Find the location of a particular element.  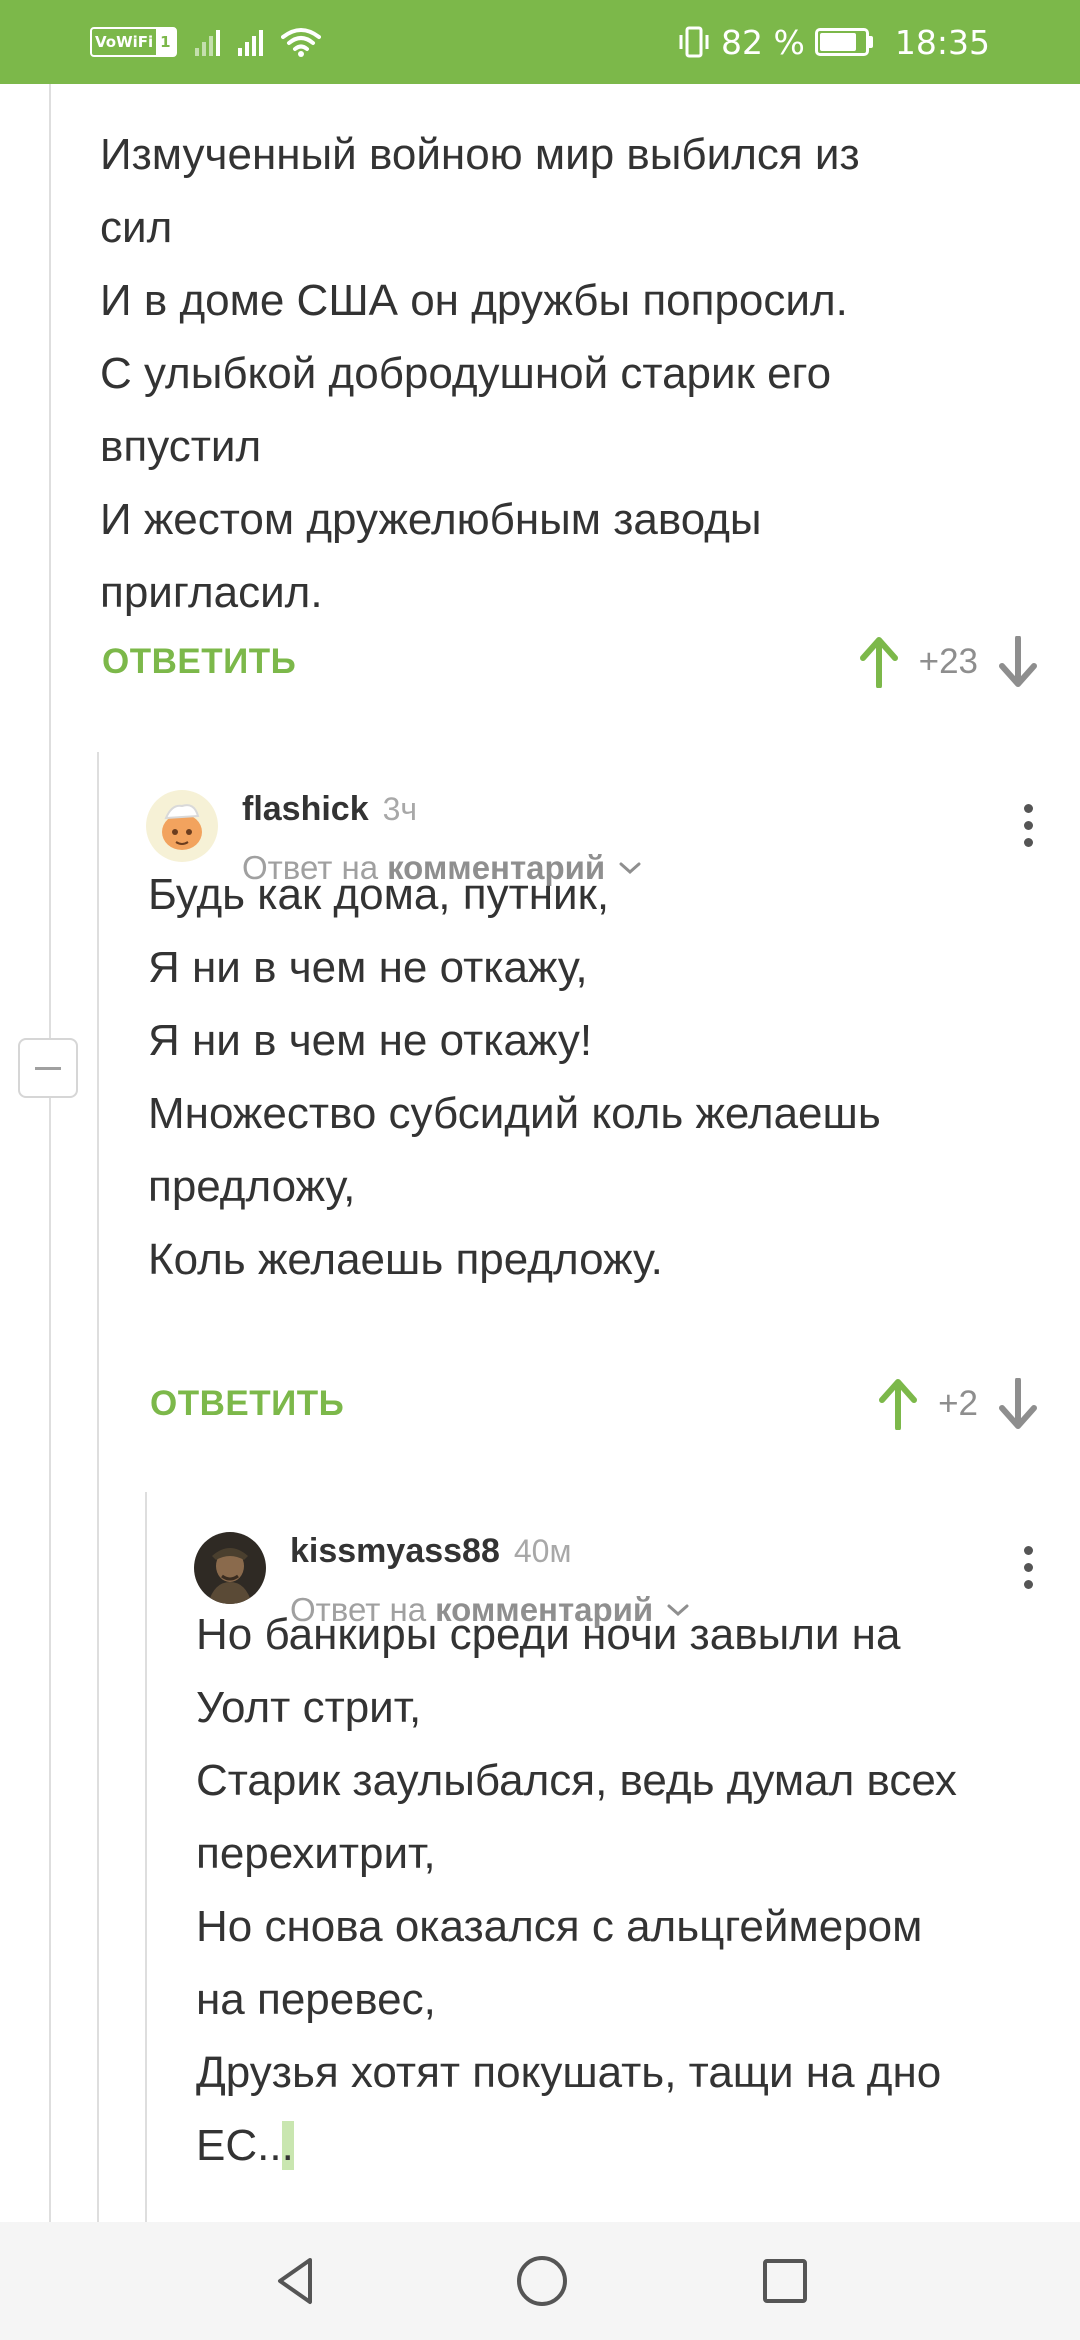

text-selection-highlight: . is located at coordinates (287, 2145).